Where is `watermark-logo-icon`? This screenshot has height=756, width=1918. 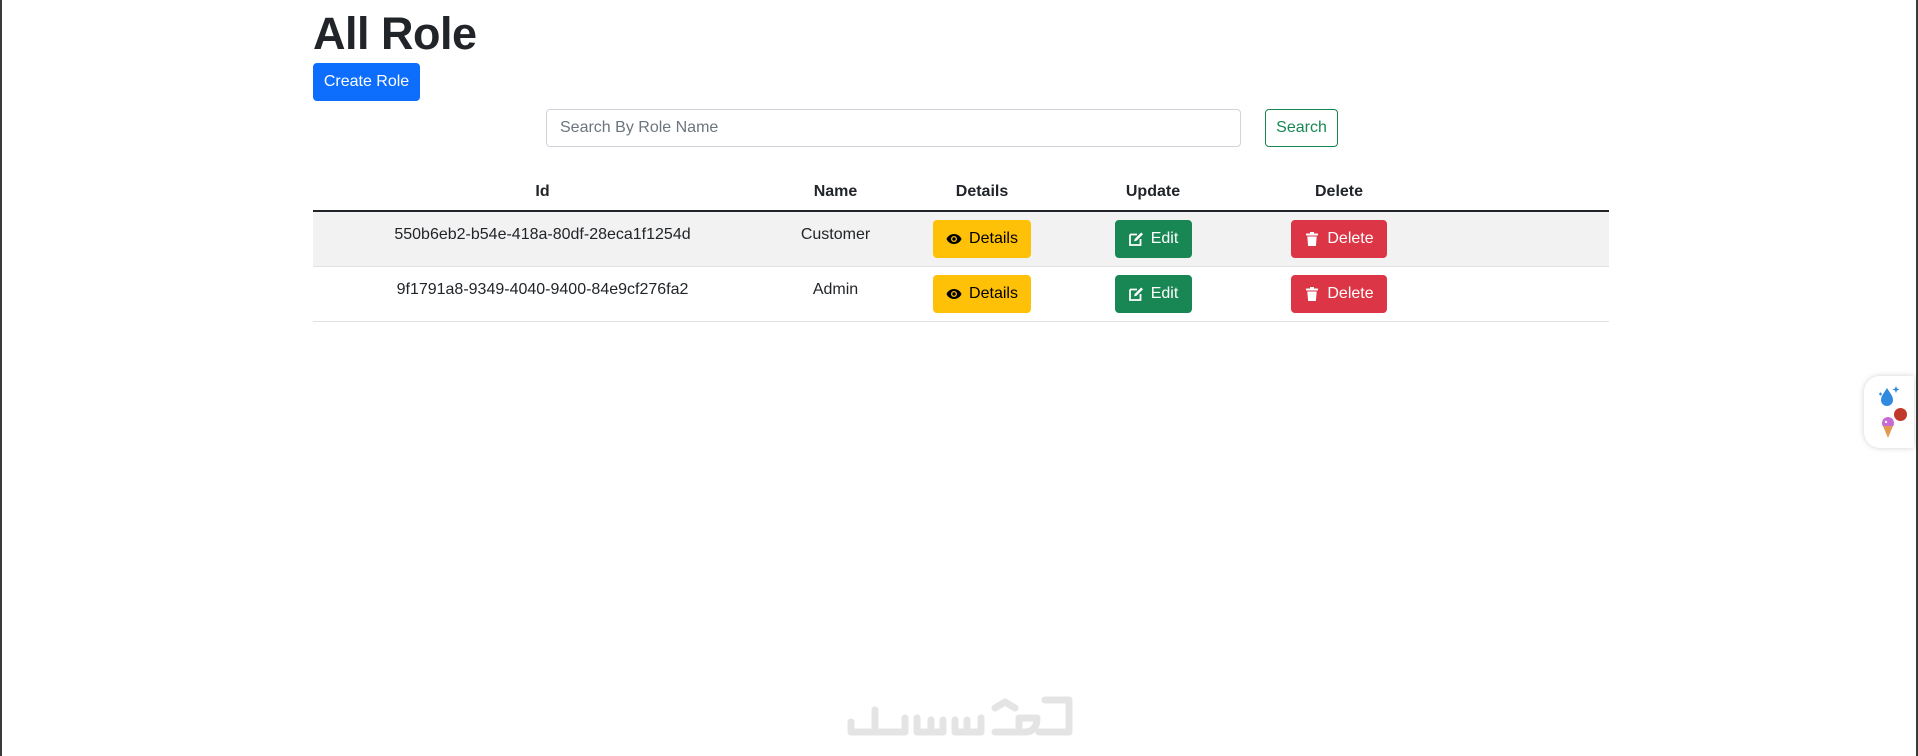 watermark-logo-icon is located at coordinates (961, 716).